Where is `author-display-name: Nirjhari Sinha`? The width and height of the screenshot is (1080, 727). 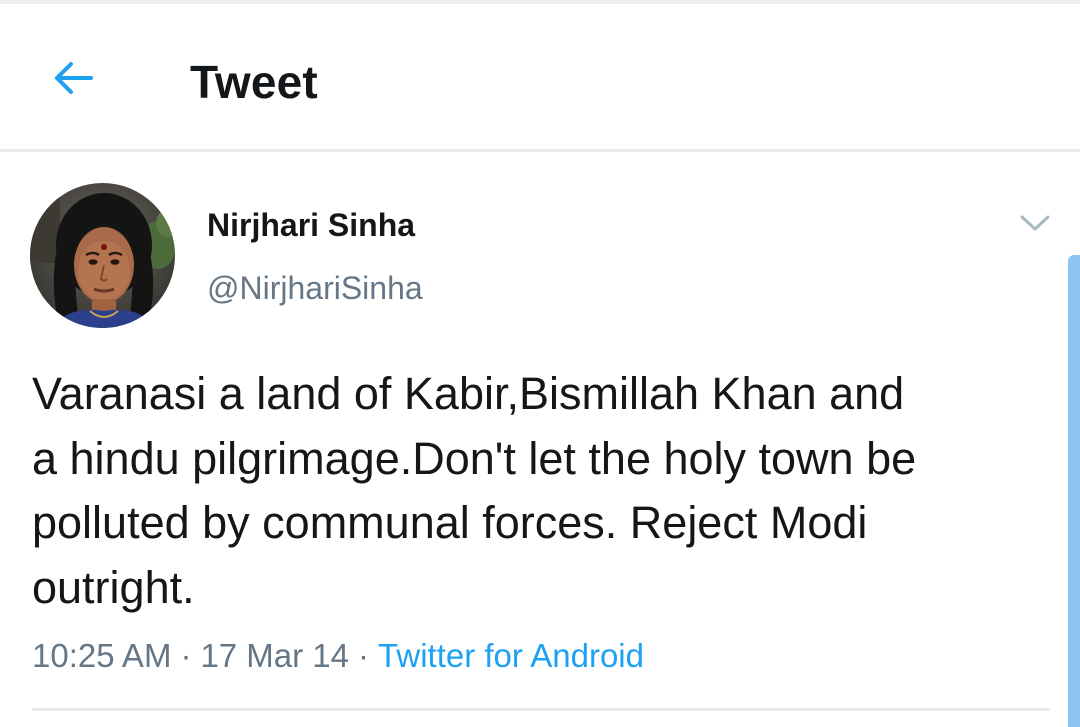
author-display-name: Nirjhari Sinha is located at coordinates (311, 225).